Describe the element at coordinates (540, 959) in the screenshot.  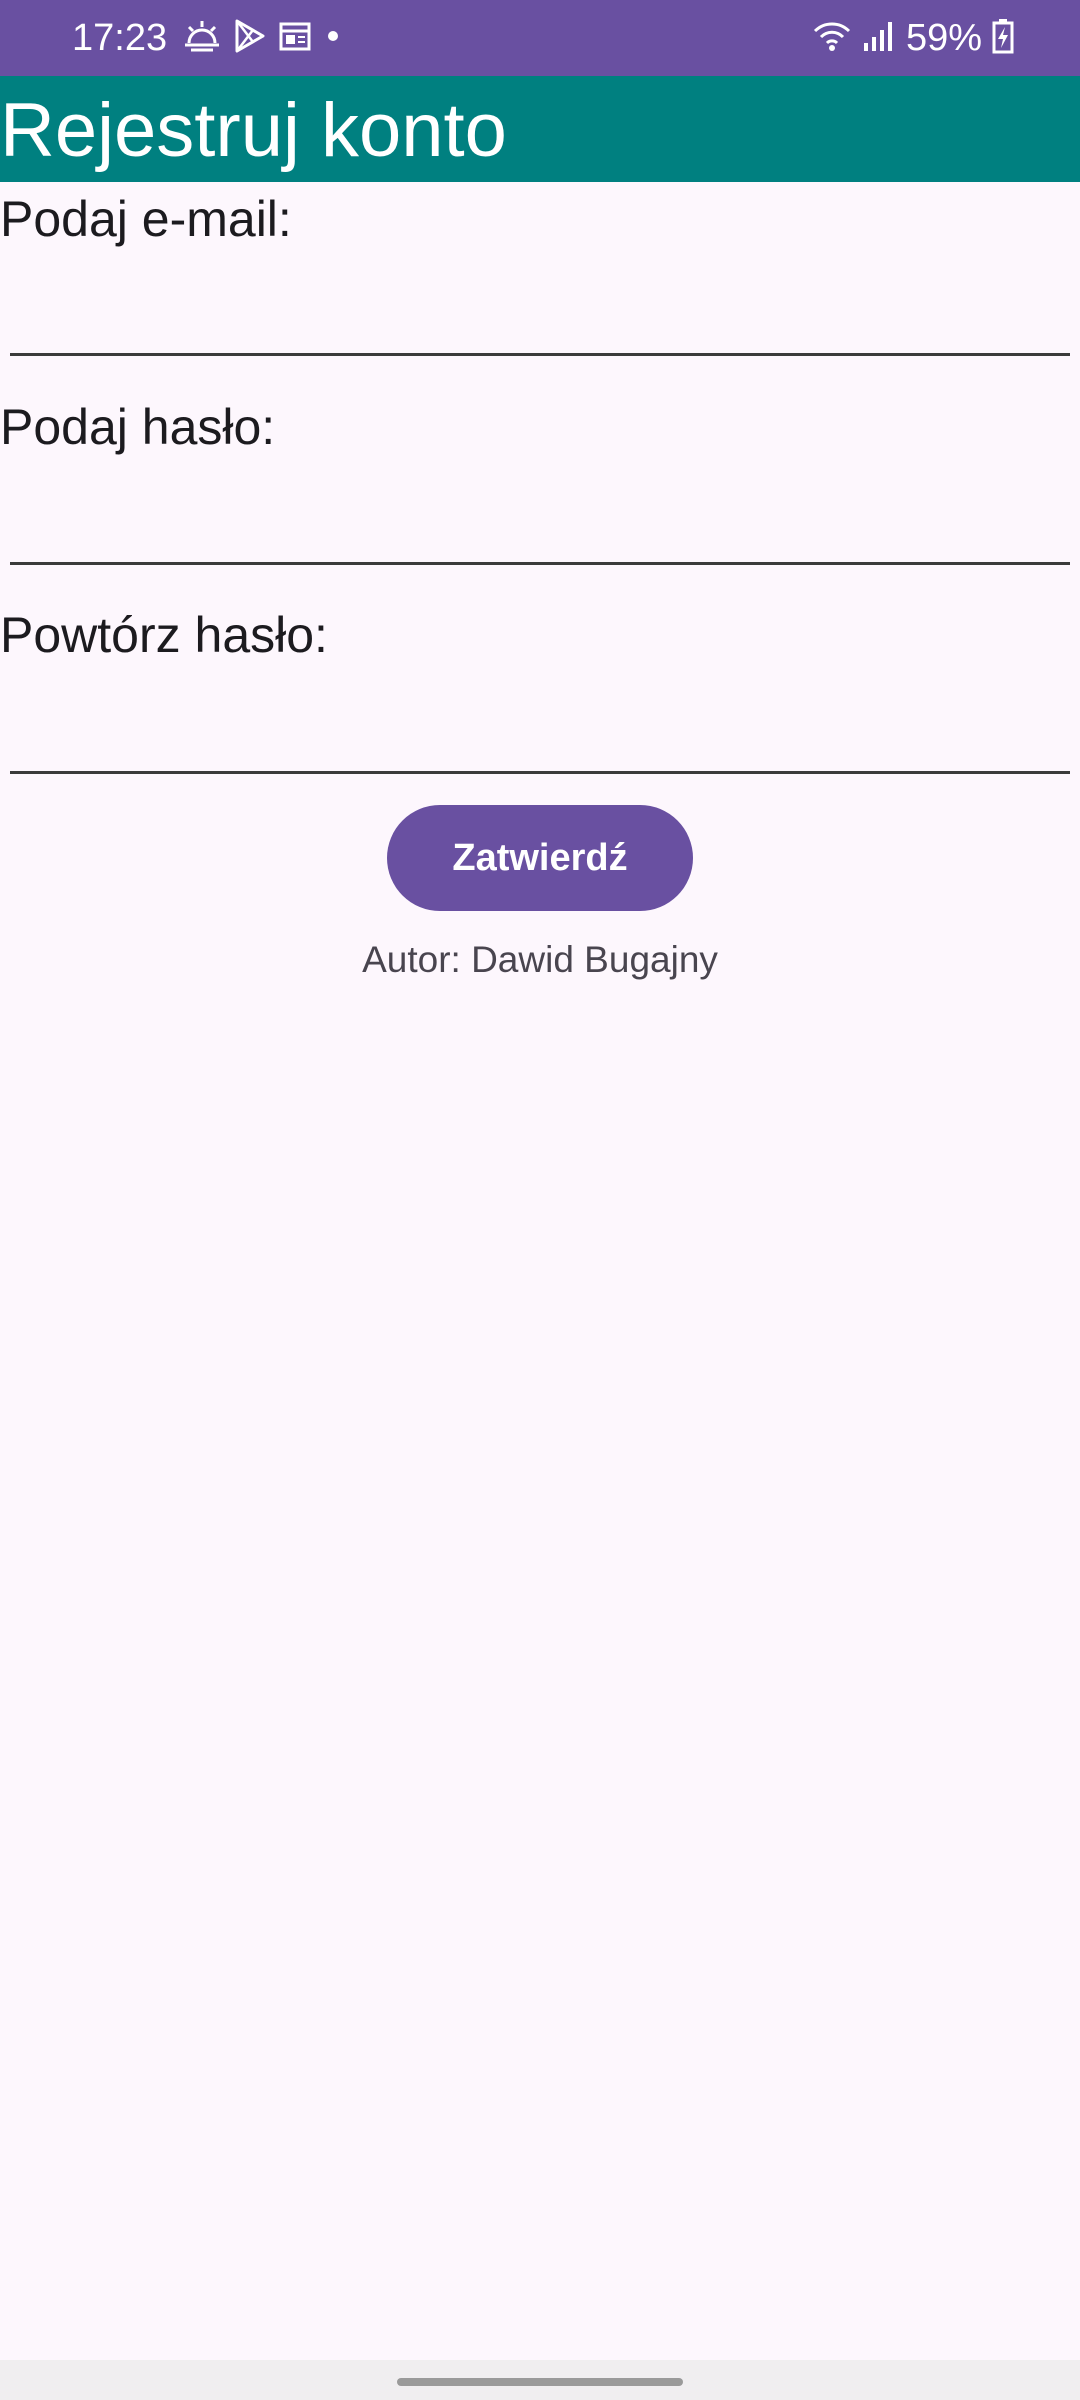
I see `author-text: Autor: Dawid Bugajny` at that location.